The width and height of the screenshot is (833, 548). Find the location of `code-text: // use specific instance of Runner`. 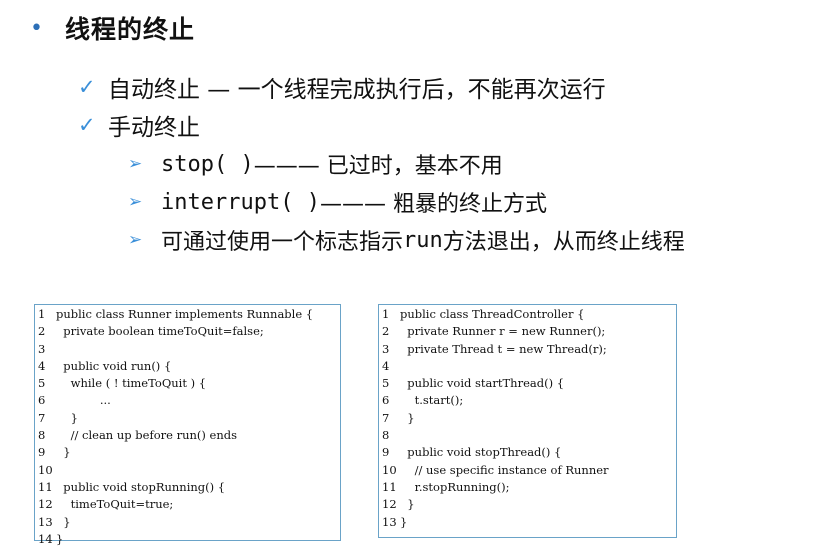

code-text: // use specific instance of Runner is located at coordinates (504, 469).